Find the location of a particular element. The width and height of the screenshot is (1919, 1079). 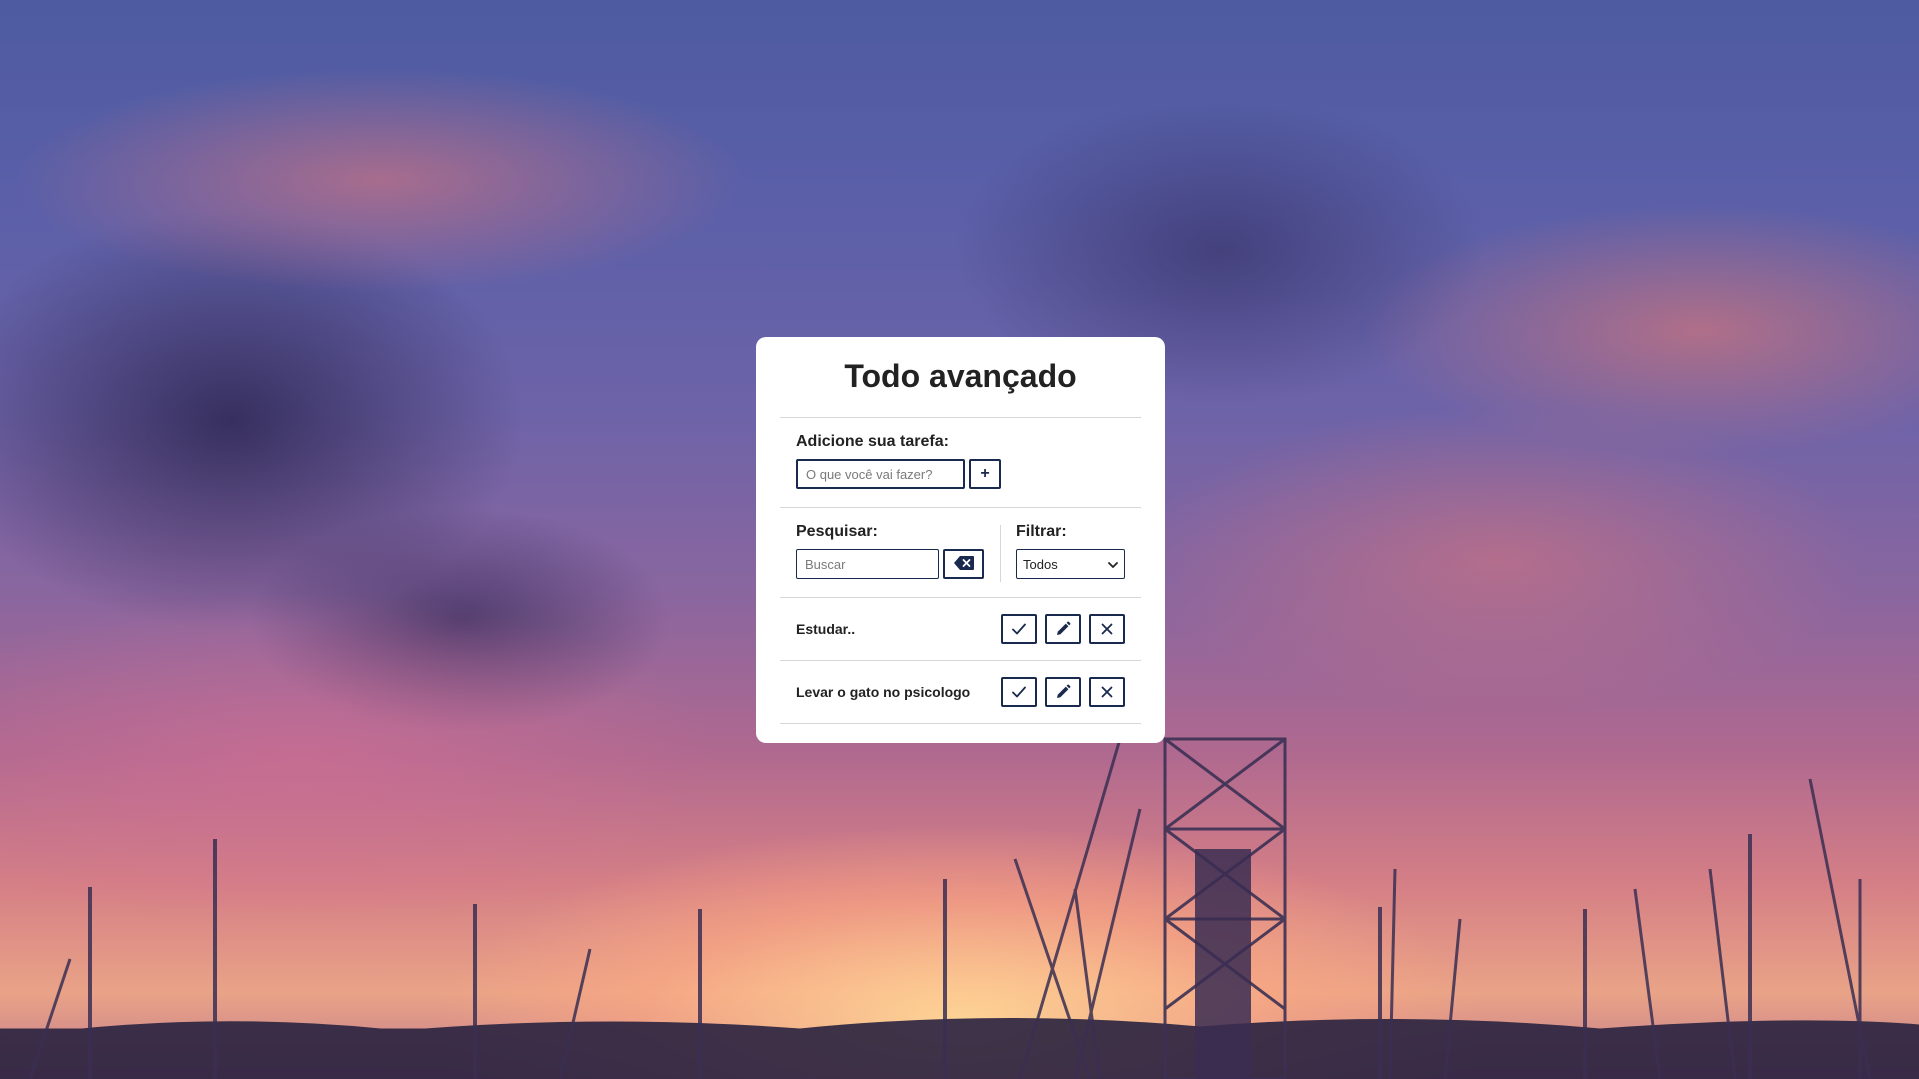

filter-block: Filtrar: Todos is located at coordinates (1063, 560).